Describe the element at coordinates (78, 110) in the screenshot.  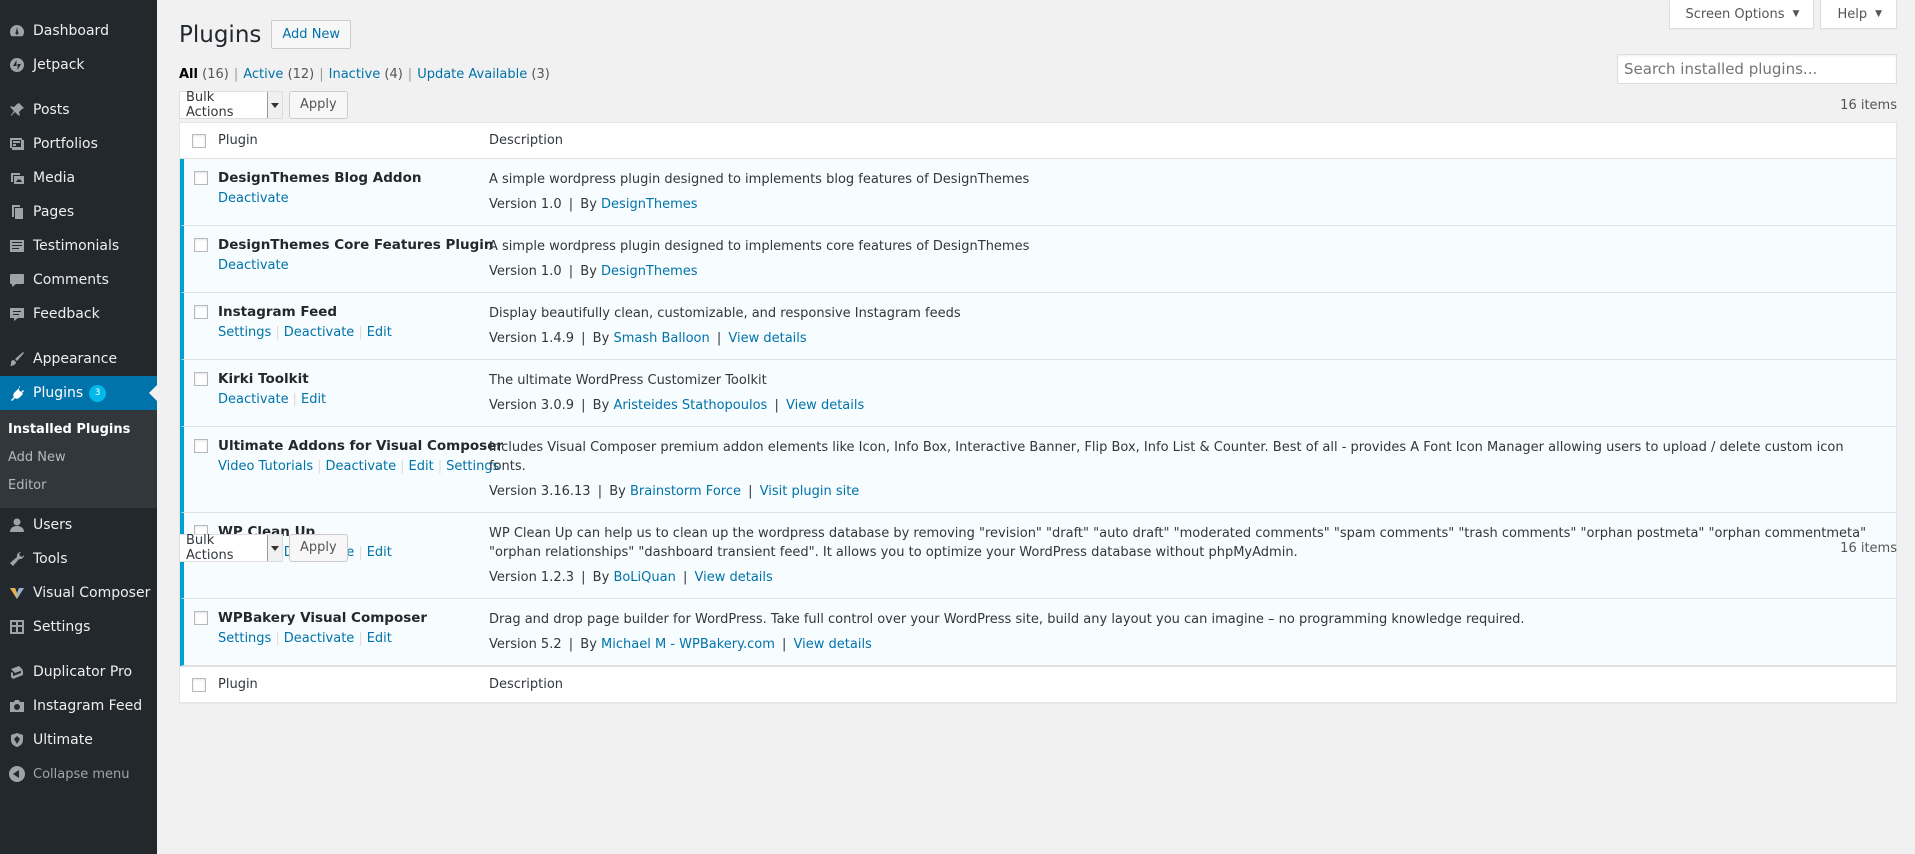
I see `sidebar-item-posts: Posts` at that location.